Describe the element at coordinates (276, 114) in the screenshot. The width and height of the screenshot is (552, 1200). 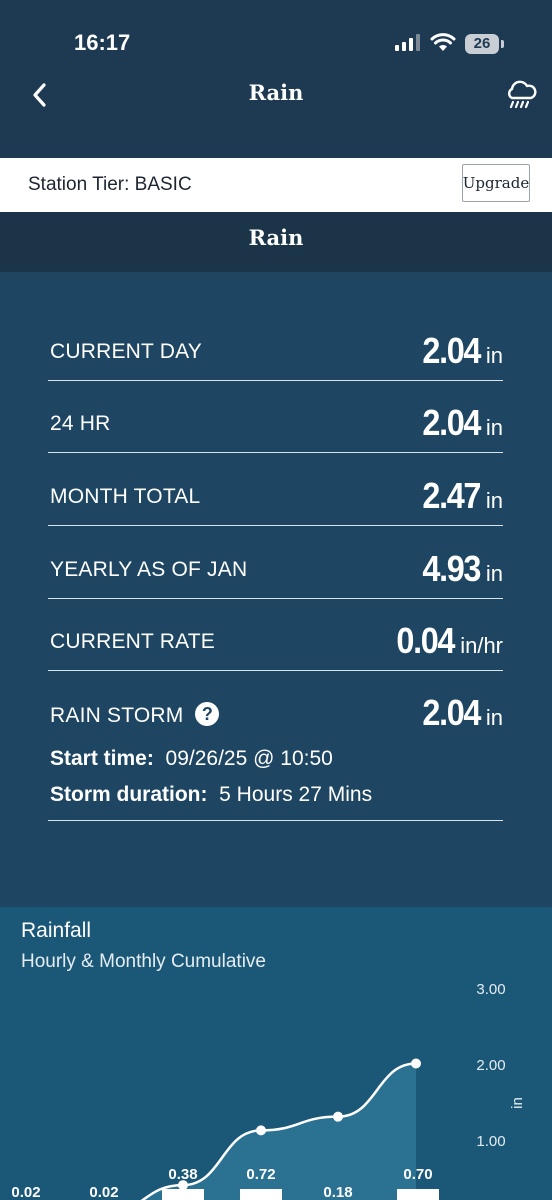
I see `nav-bar: Rain` at that location.